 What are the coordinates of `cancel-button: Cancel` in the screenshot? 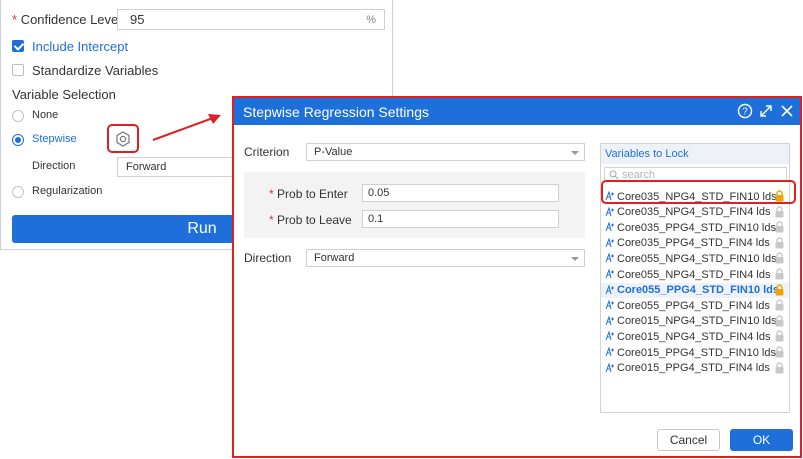 It's located at (688, 440).